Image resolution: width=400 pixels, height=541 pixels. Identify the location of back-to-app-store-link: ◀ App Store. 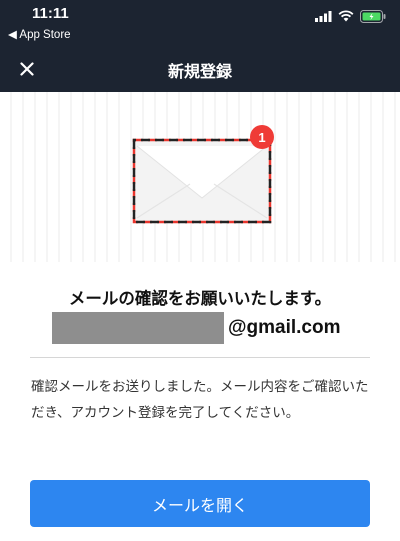
(39, 34).